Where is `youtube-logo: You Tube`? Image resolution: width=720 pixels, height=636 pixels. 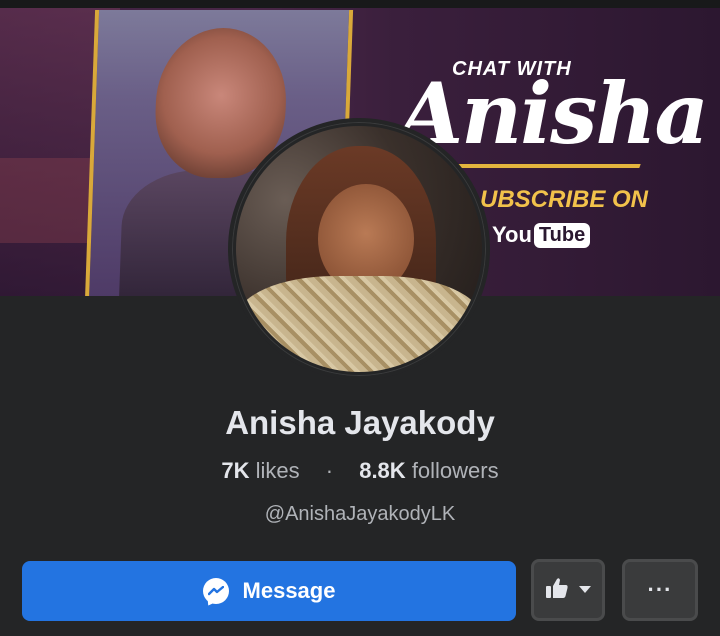 youtube-logo: You Tube is located at coordinates (541, 235).